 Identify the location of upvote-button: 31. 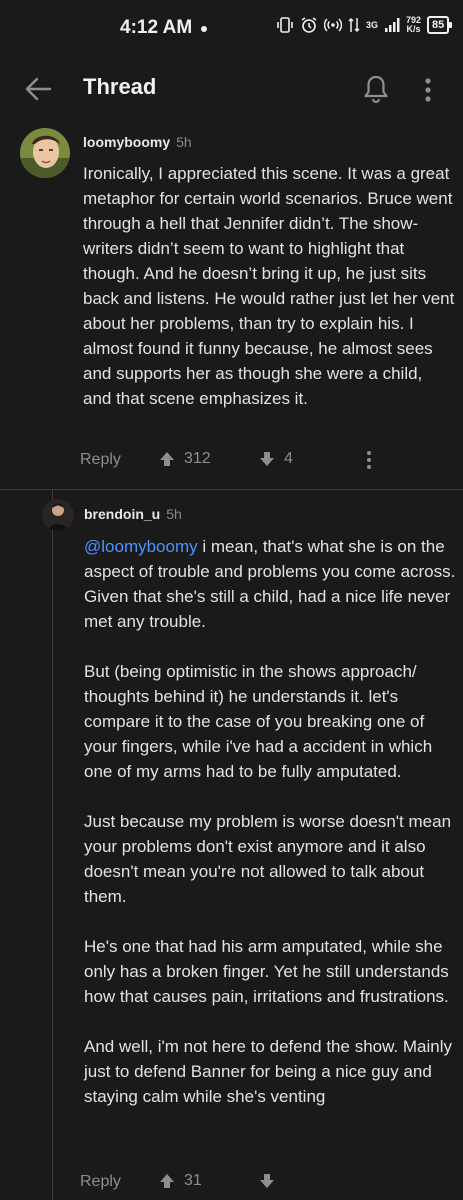
(180, 1181).